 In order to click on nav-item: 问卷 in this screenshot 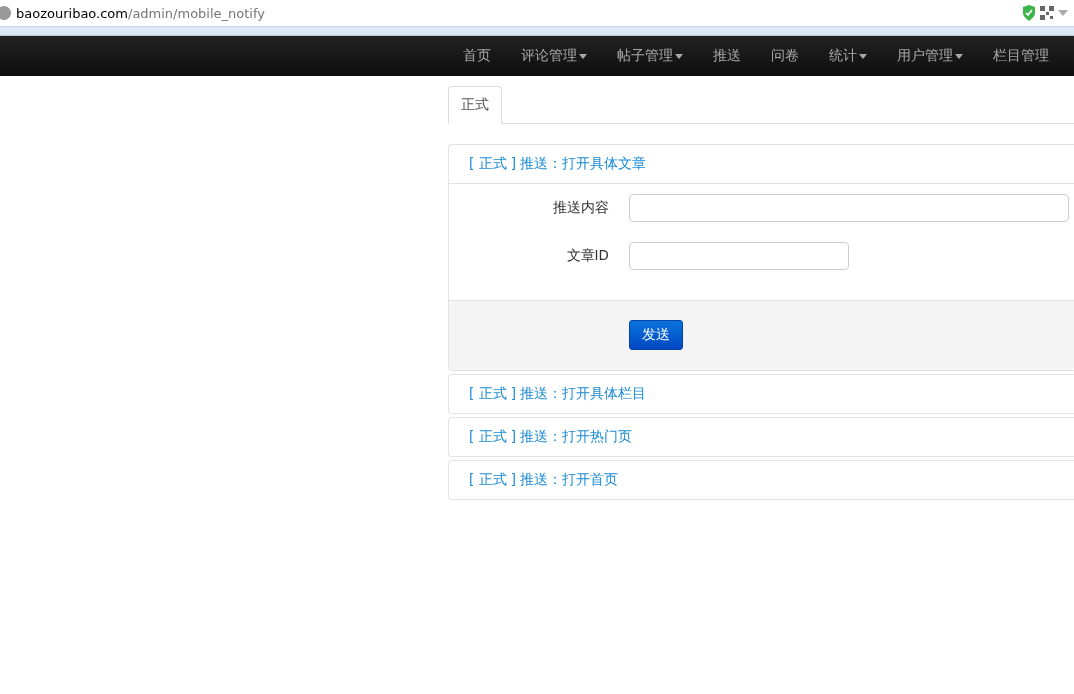, I will do `click(785, 56)`.